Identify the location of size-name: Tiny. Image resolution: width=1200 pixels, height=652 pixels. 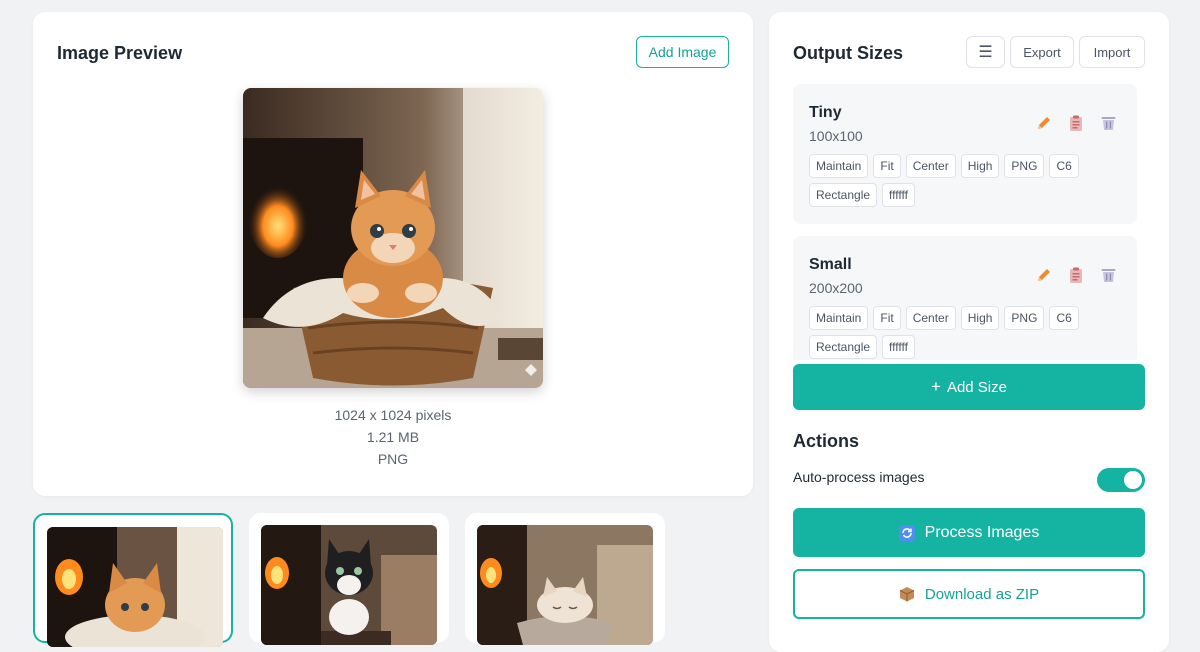
(825, 112).